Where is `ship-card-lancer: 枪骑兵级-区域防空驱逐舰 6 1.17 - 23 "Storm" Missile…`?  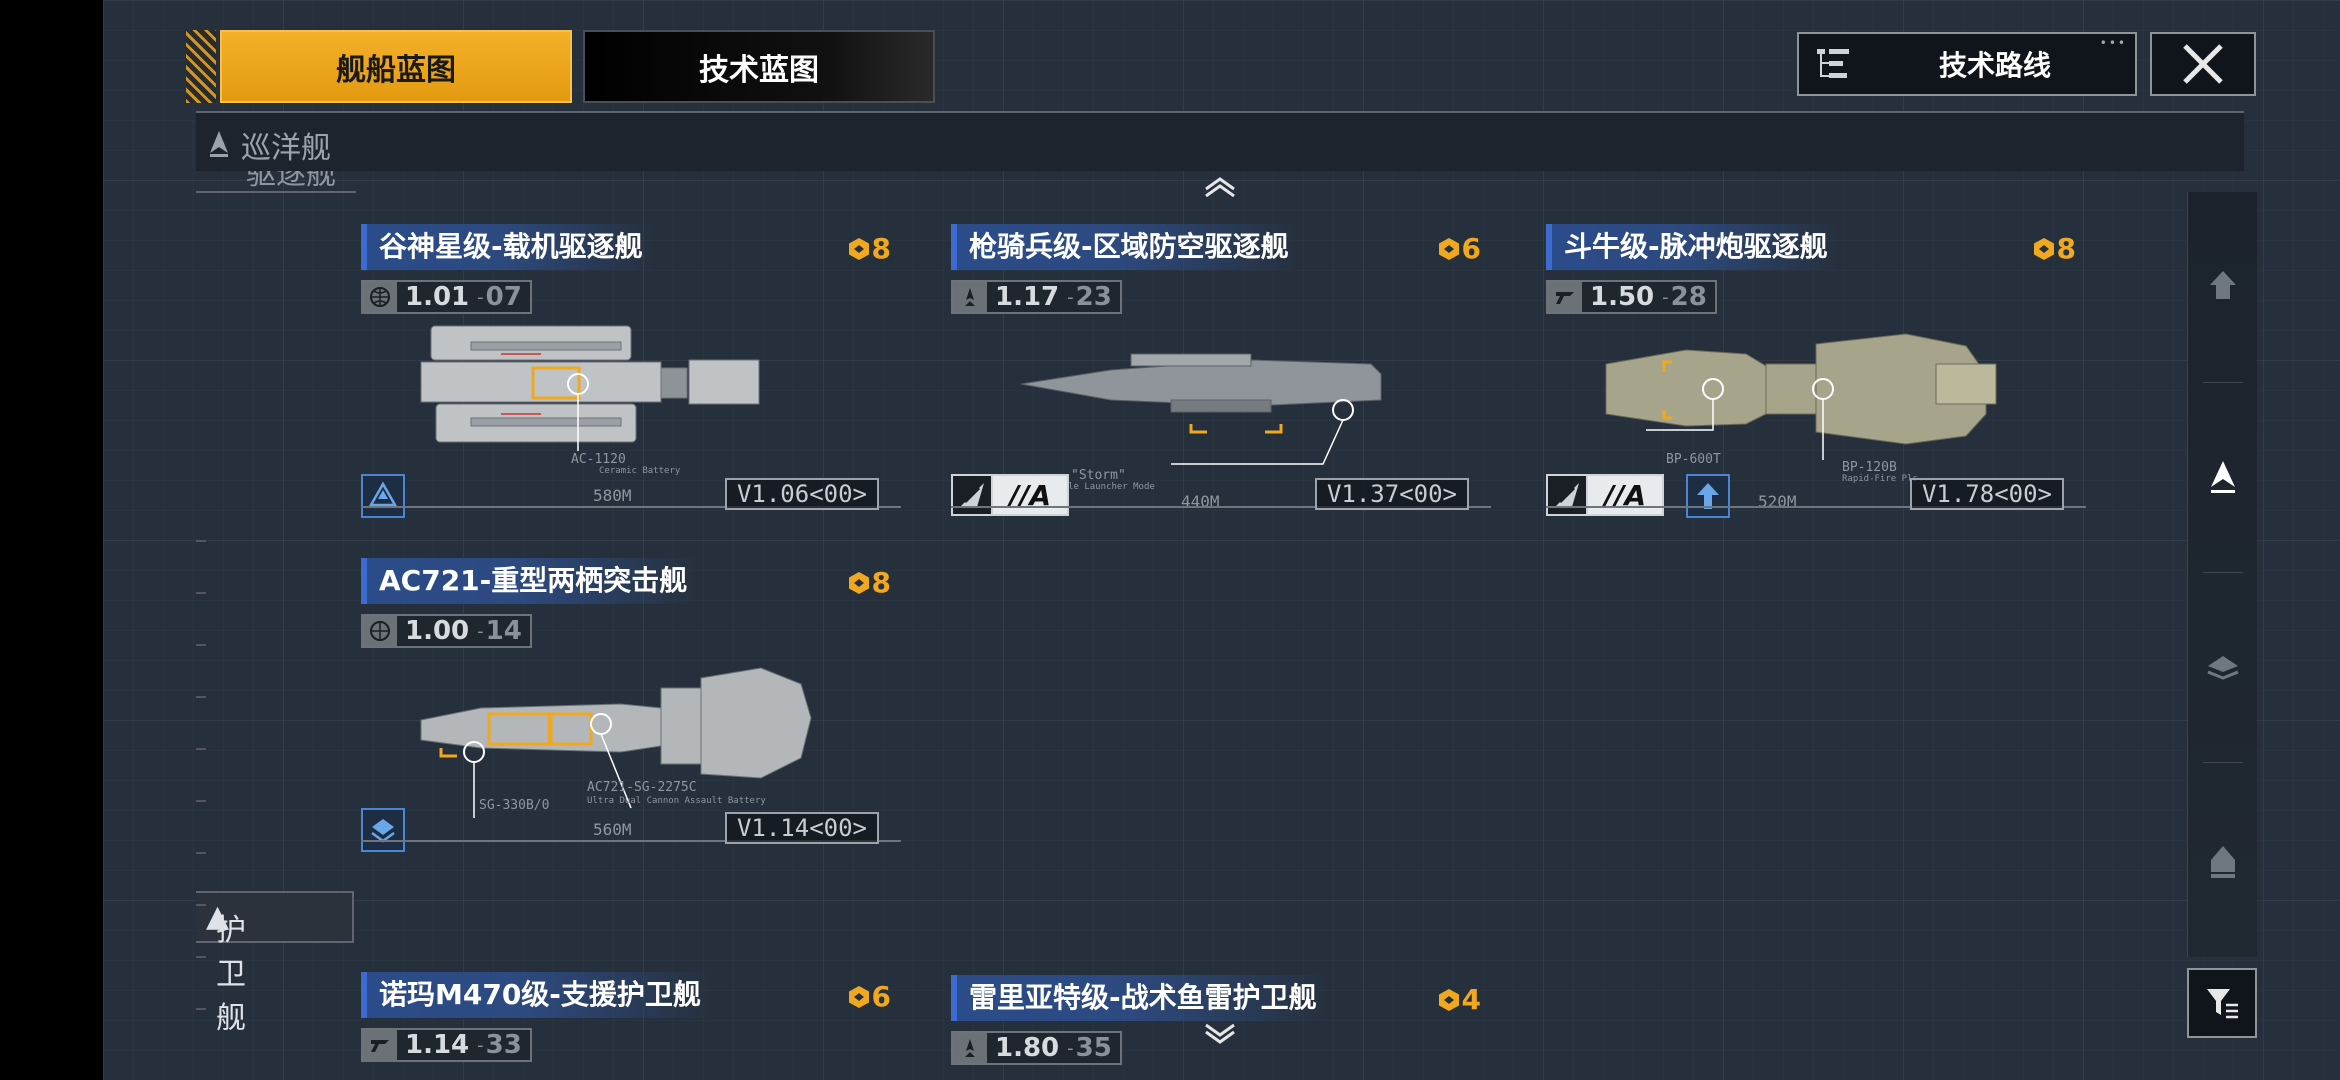 ship-card-lancer: 枪骑兵级-区域防空驱逐舰 6 1.17 - 23 "Storm" Missile… is located at coordinates (1221, 374).